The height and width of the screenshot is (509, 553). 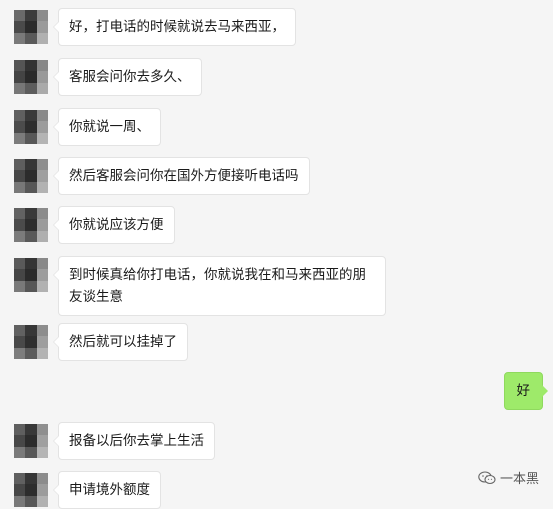 What do you see at coordinates (525, 391) in the screenshot?
I see `sent-message-bubble: 好` at bounding box center [525, 391].